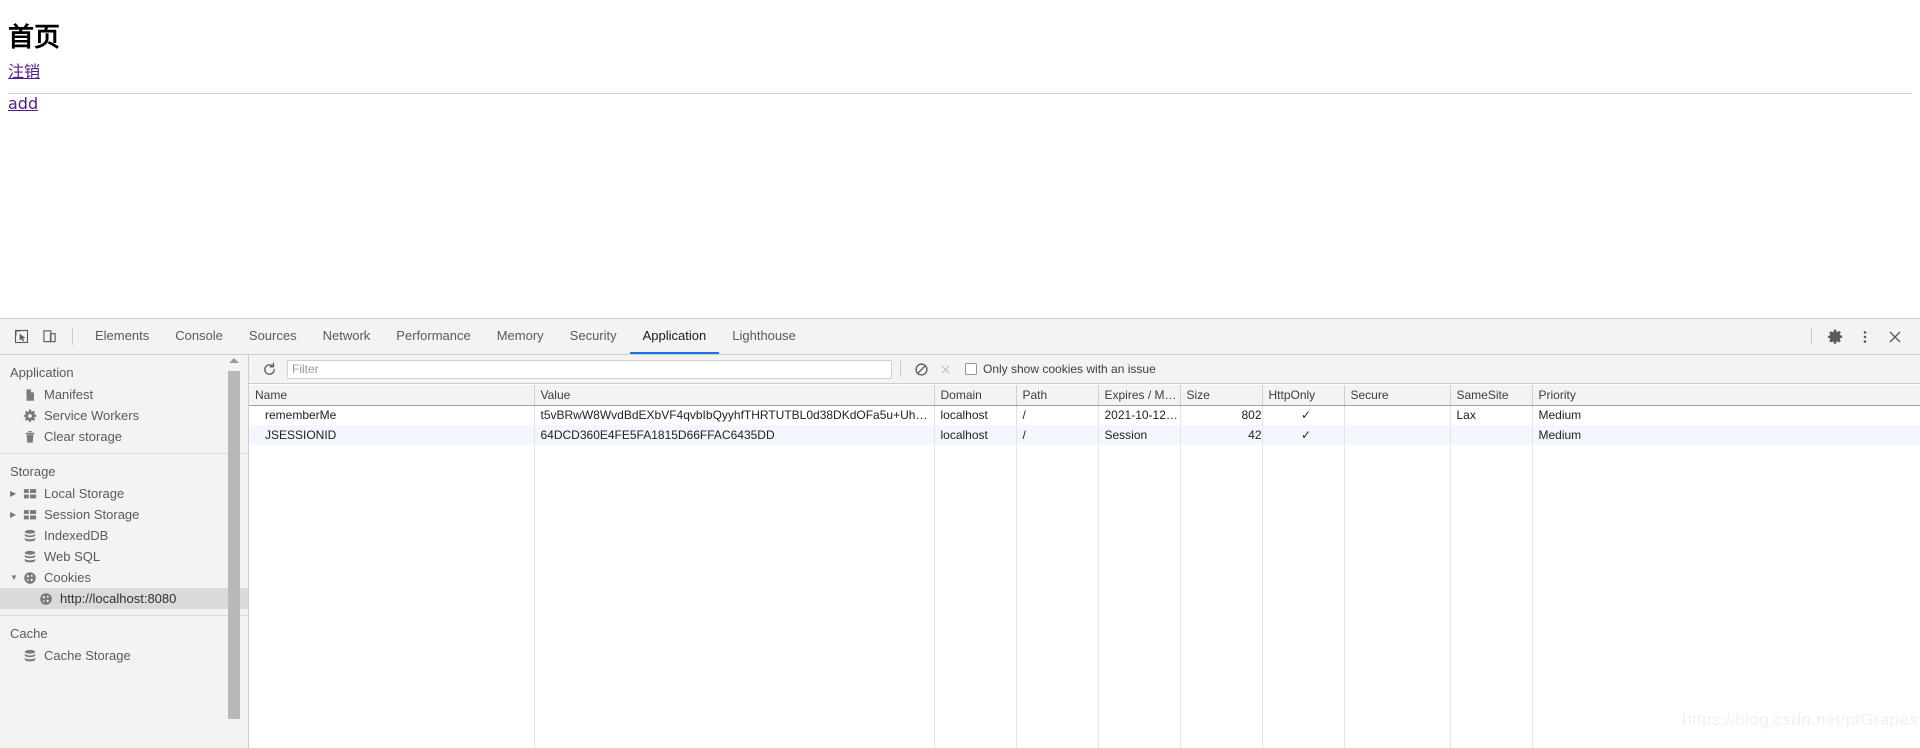 The image size is (1920, 748). I want to click on logout-link: 注销, so click(24, 70).